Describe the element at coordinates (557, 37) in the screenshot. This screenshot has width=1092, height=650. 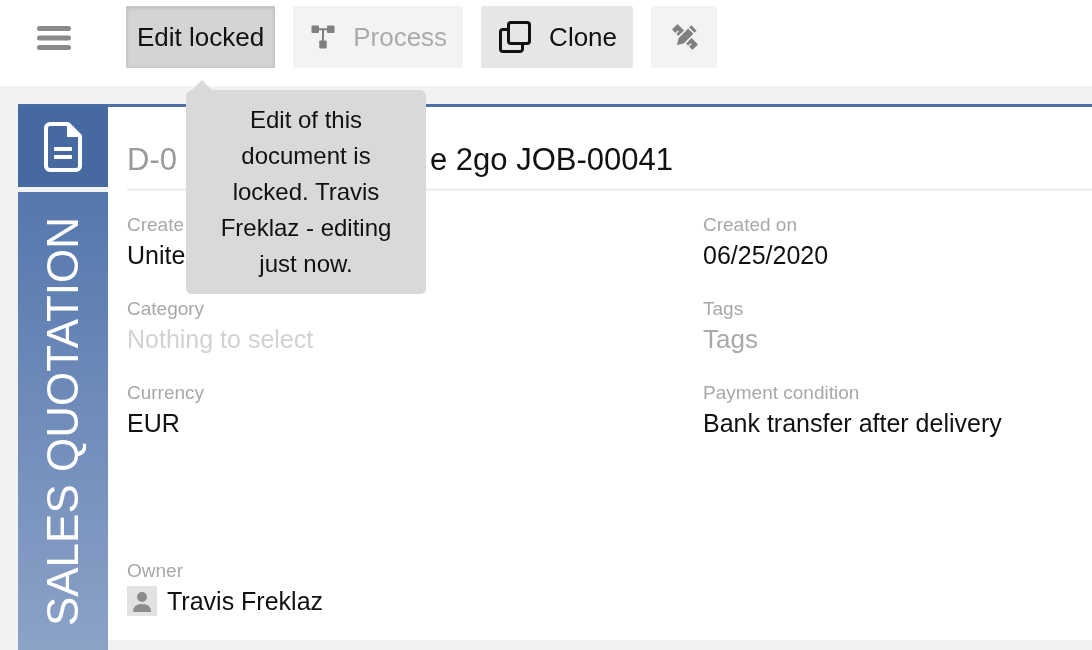
I see `toolbar-button: Clone` at that location.